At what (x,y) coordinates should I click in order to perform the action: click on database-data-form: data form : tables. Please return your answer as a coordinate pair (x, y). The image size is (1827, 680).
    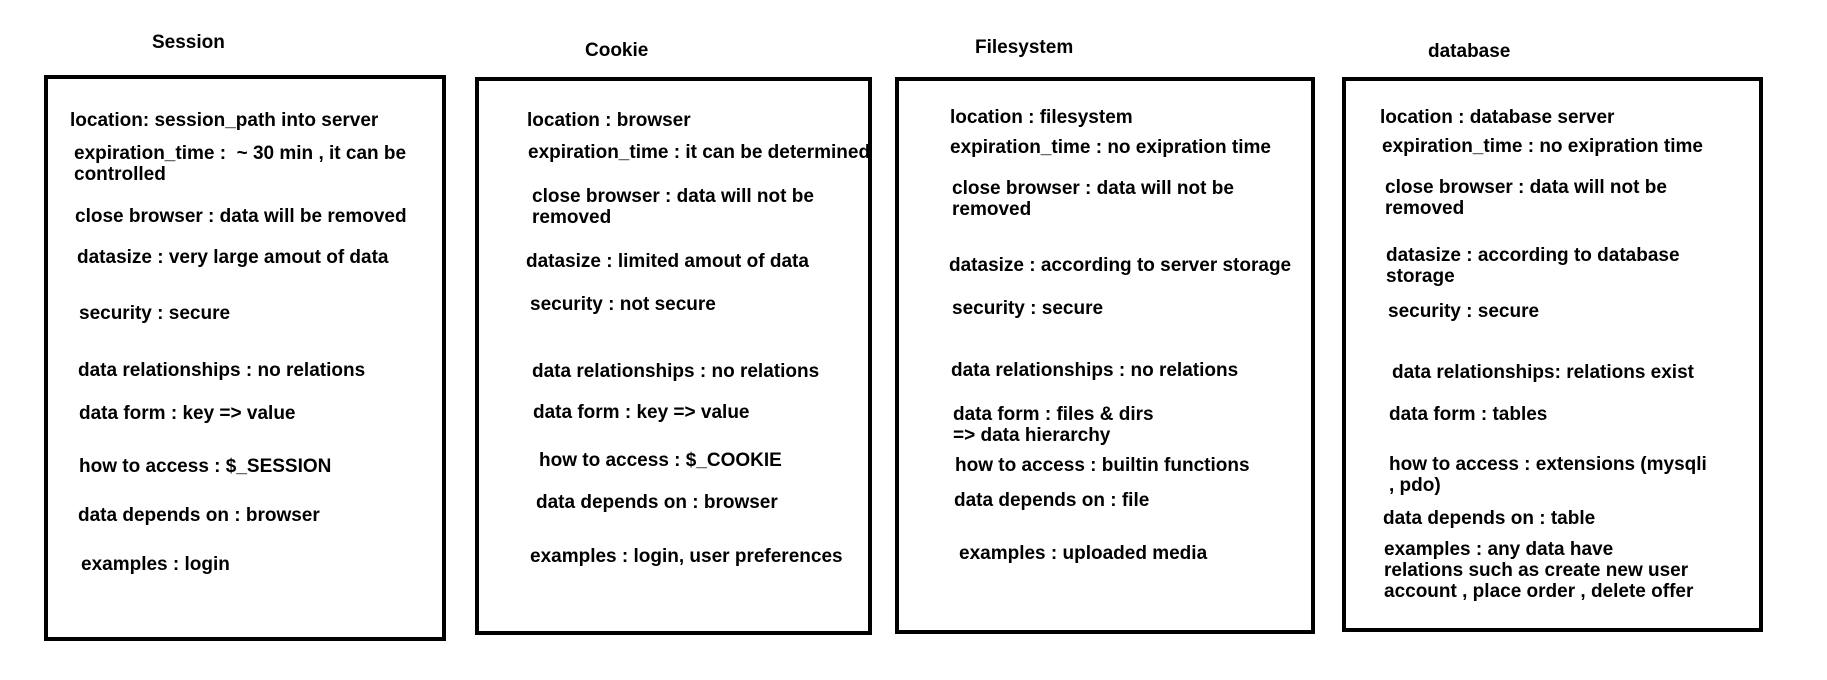
    Looking at the image, I should click on (1468, 414).